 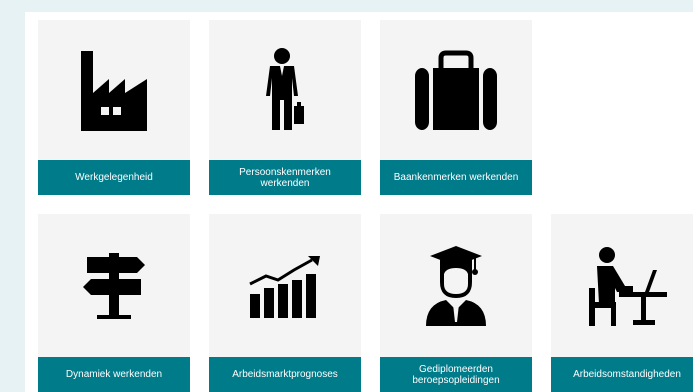 I want to click on businessman-icon, so click(x=285, y=89).